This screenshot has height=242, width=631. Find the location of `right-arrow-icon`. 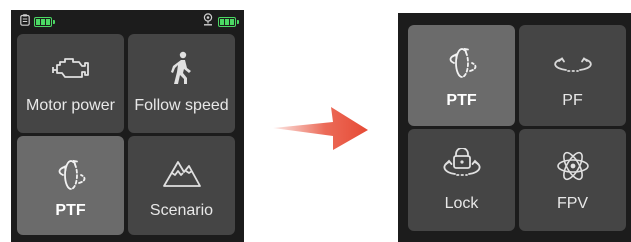

right-arrow-icon is located at coordinates (321, 130).